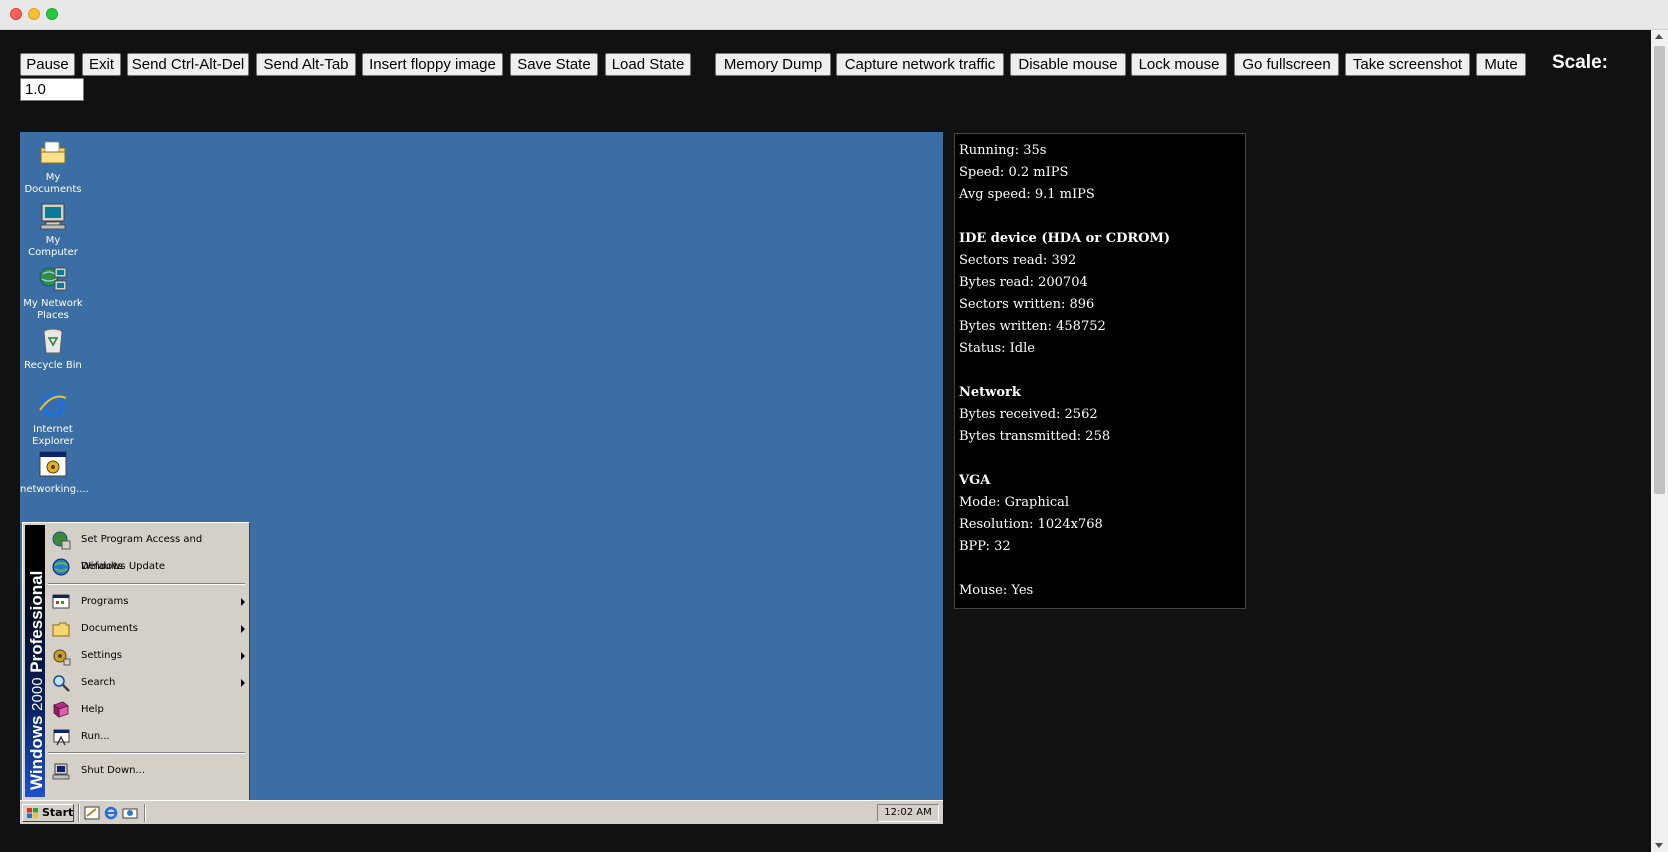 The height and width of the screenshot is (852, 1668). Describe the element at coordinates (92, 709) in the screenshot. I see `start-item-label: Help` at that location.